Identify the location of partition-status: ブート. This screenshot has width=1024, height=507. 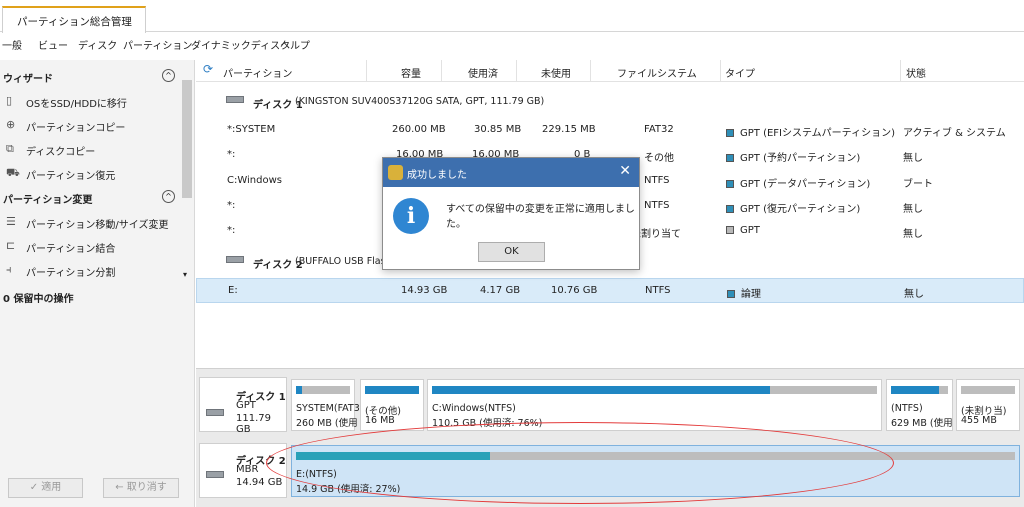
(918, 184).